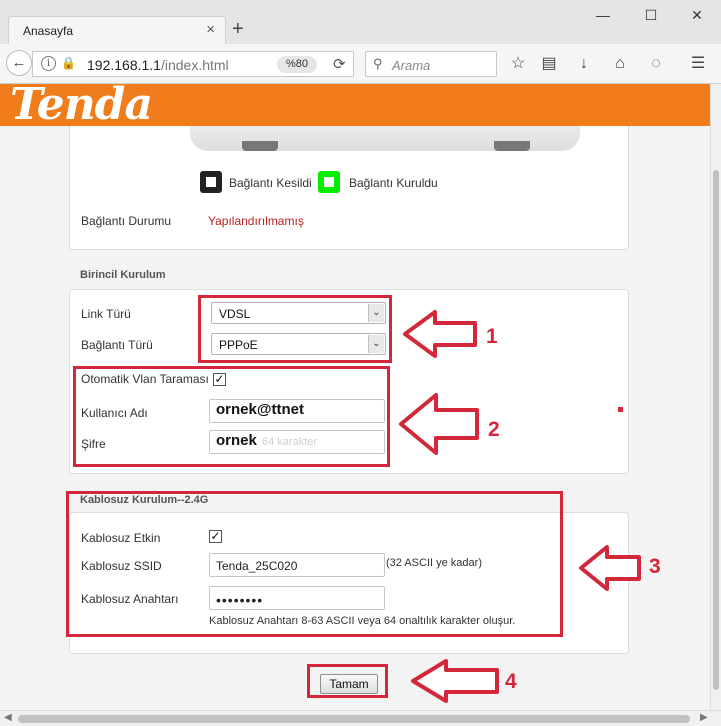  What do you see at coordinates (354, 719) in the screenshot?
I see `horizontal-scroll-thumb` at bounding box center [354, 719].